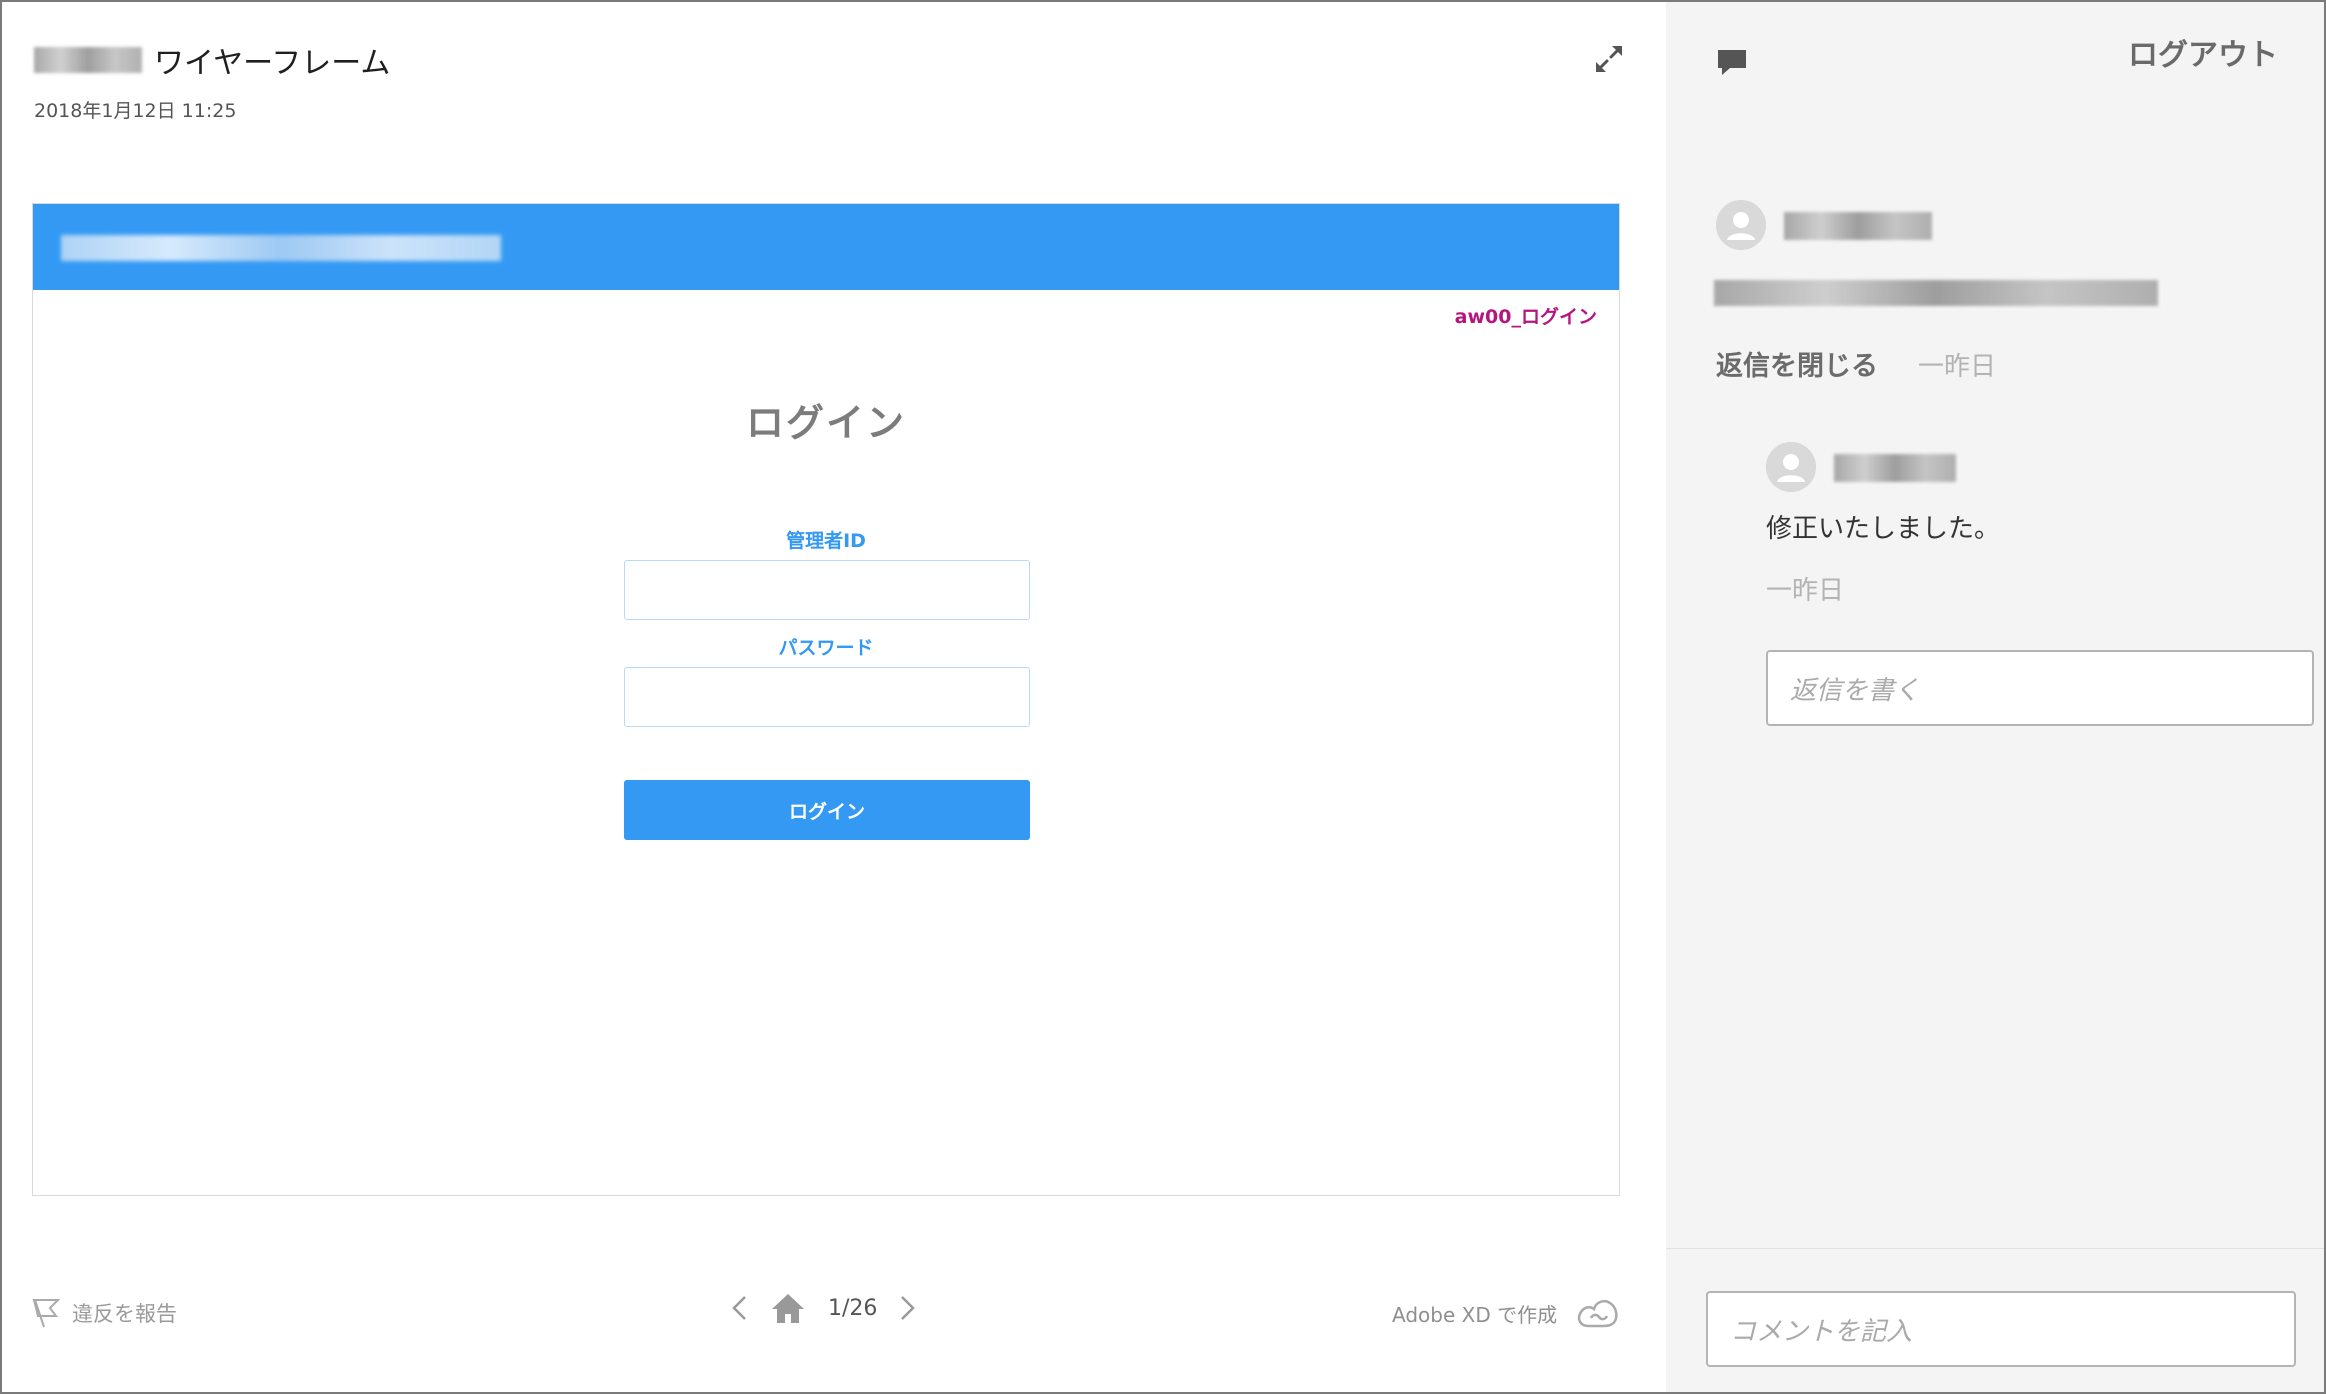 Image resolution: width=2326 pixels, height=1394 pixels. I want to click on password-field, so click(827, 697).